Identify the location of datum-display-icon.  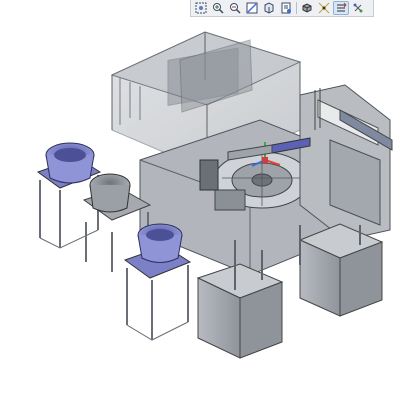
(324, 8).